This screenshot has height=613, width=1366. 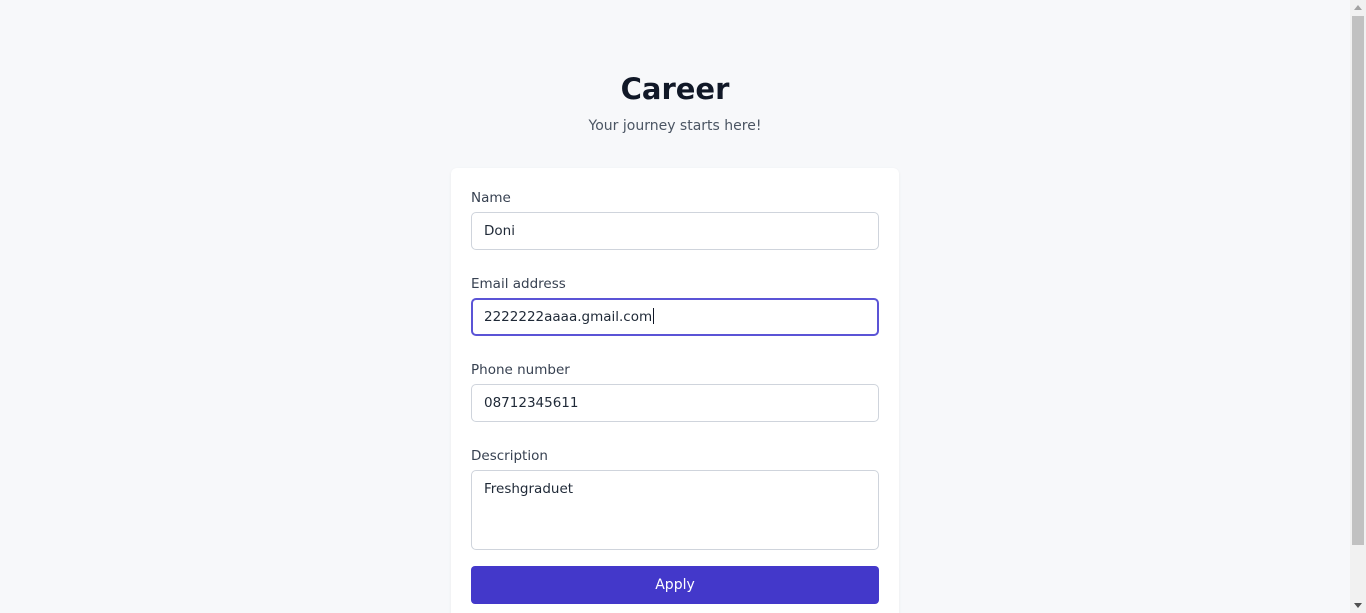 I want to click on page-title: Career, so click(x=675, y=89).